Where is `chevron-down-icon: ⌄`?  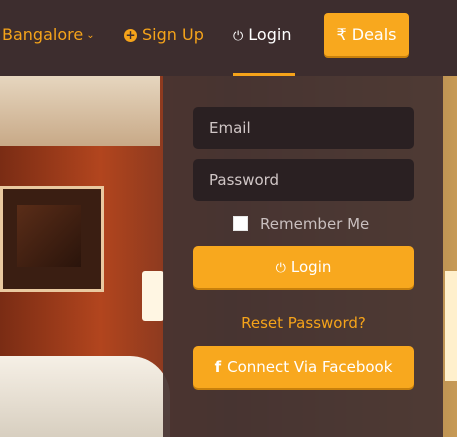 chevron-down-icon: ⌄ is located at coordinates (90, 35).